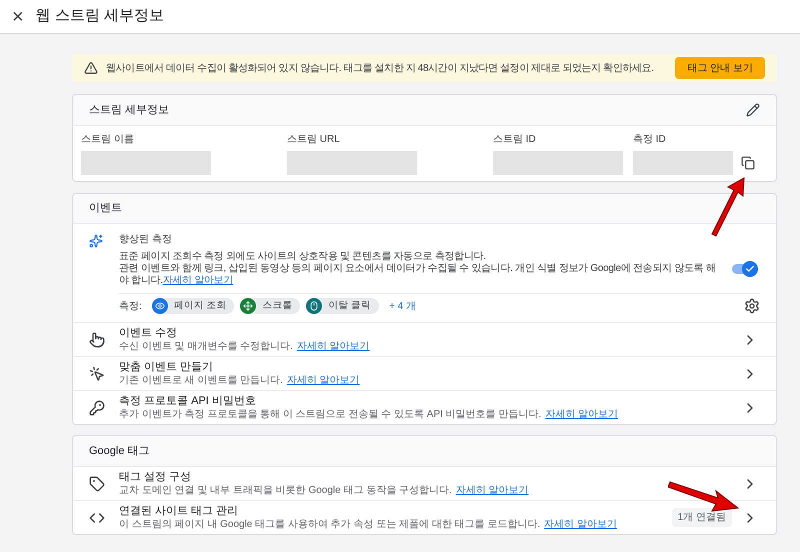 This screenshot has width=800, height=552. Describe the element at coordinates (91, 68) in the screenshot. I see `warning-icon` at that location.